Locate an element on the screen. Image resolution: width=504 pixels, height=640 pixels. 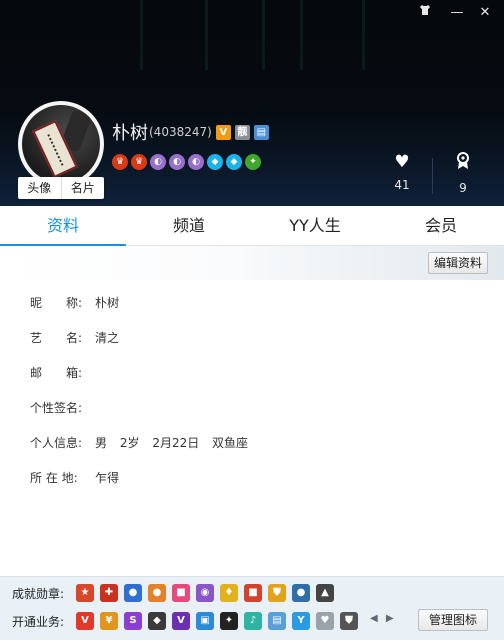
business-card-tab: 名片 is located at coordinates (82, 188).